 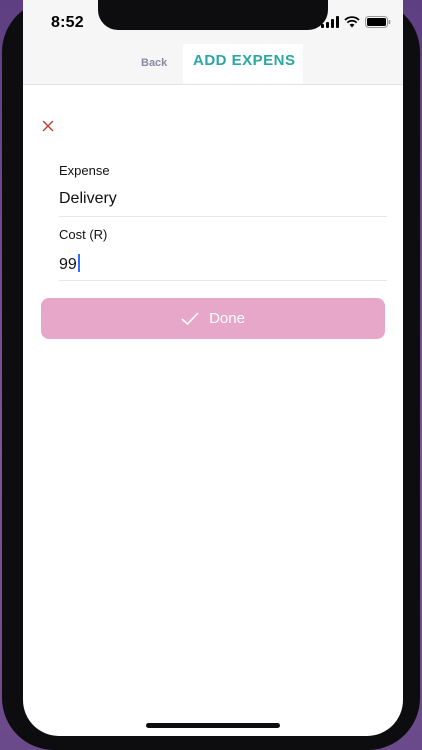 I want to click on cost-value: 99, so click(x=68, y=264).